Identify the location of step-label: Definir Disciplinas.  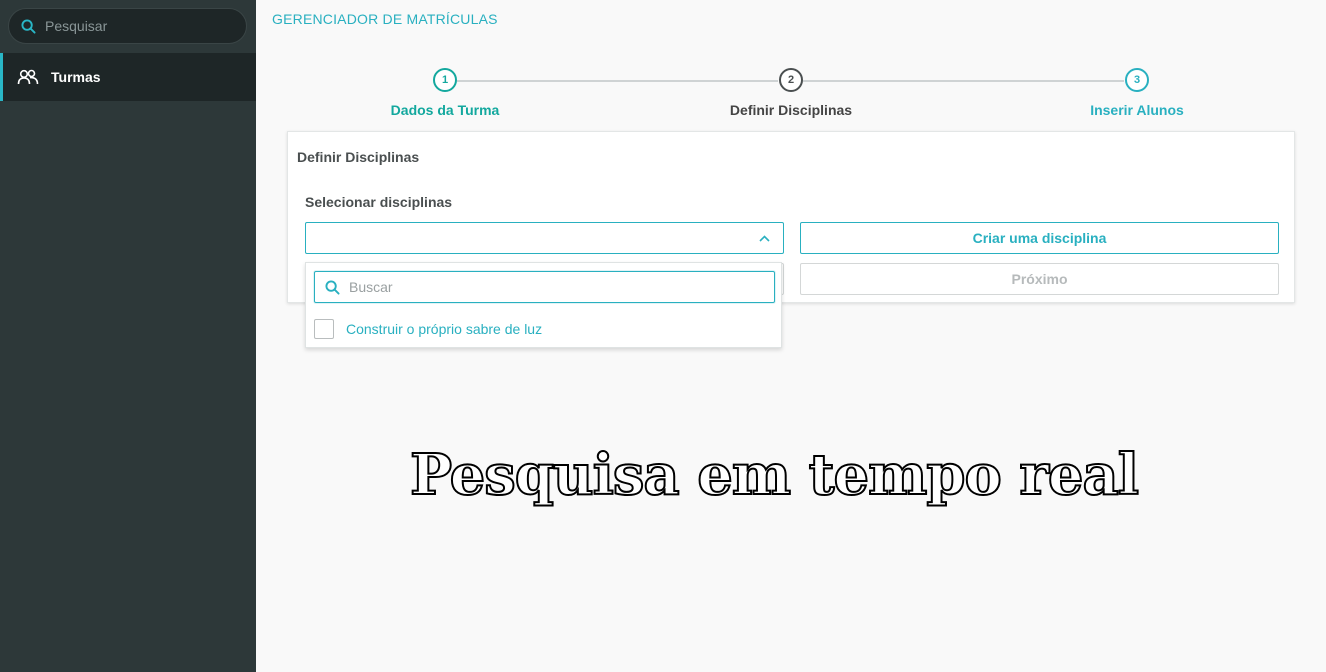
(791, 110).